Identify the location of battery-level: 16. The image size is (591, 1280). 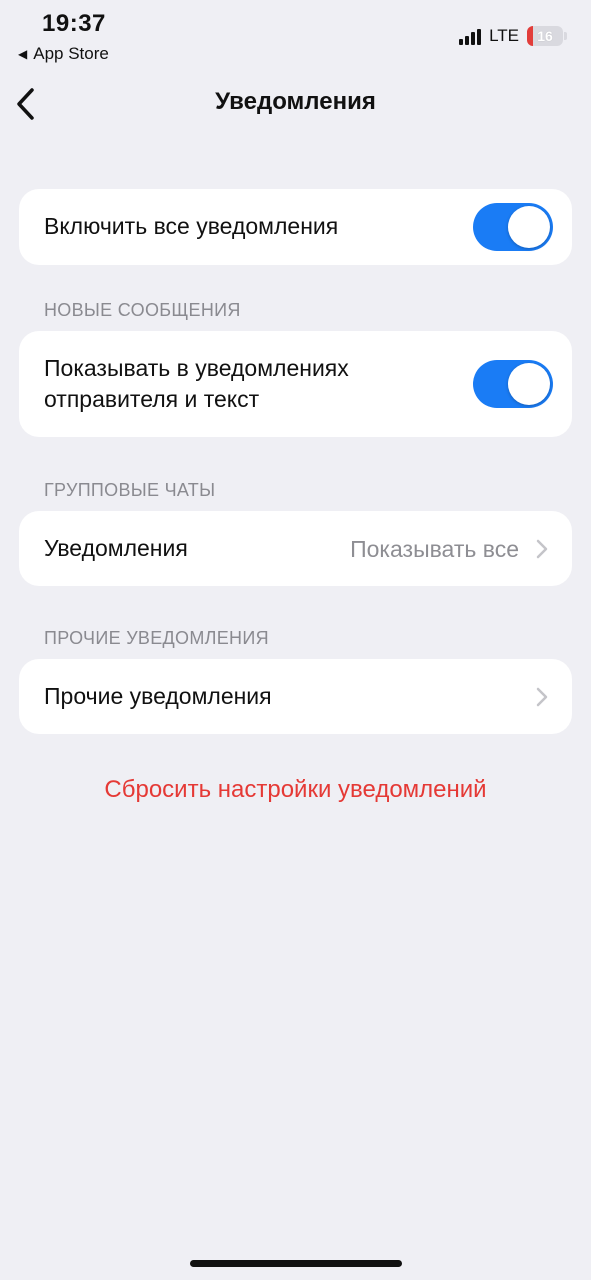
(545, 36).